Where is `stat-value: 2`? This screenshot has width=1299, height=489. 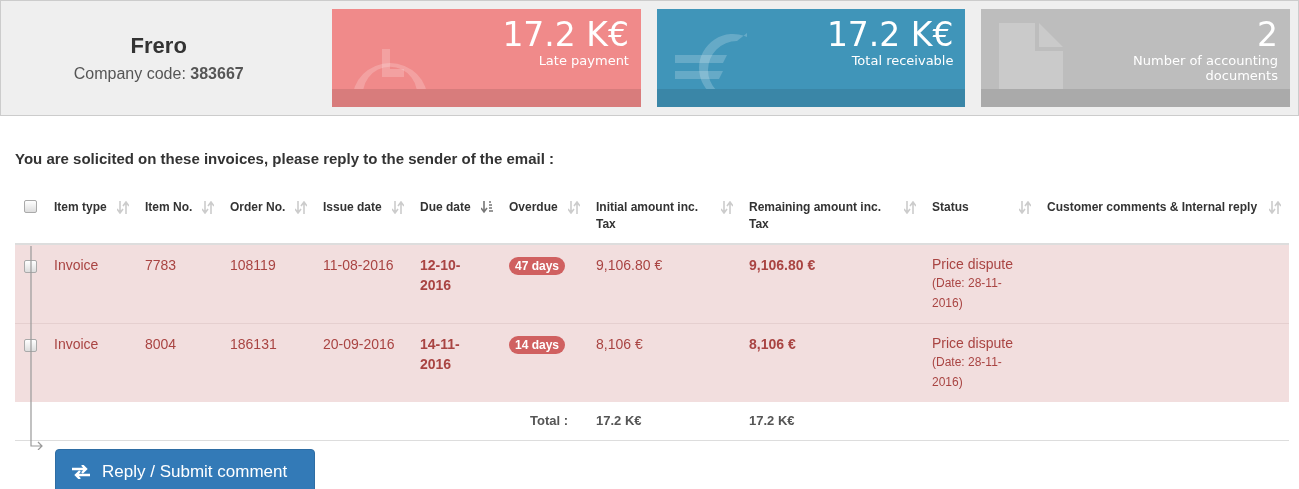
stat-value: 2 is located at coordinates (1267, 35).